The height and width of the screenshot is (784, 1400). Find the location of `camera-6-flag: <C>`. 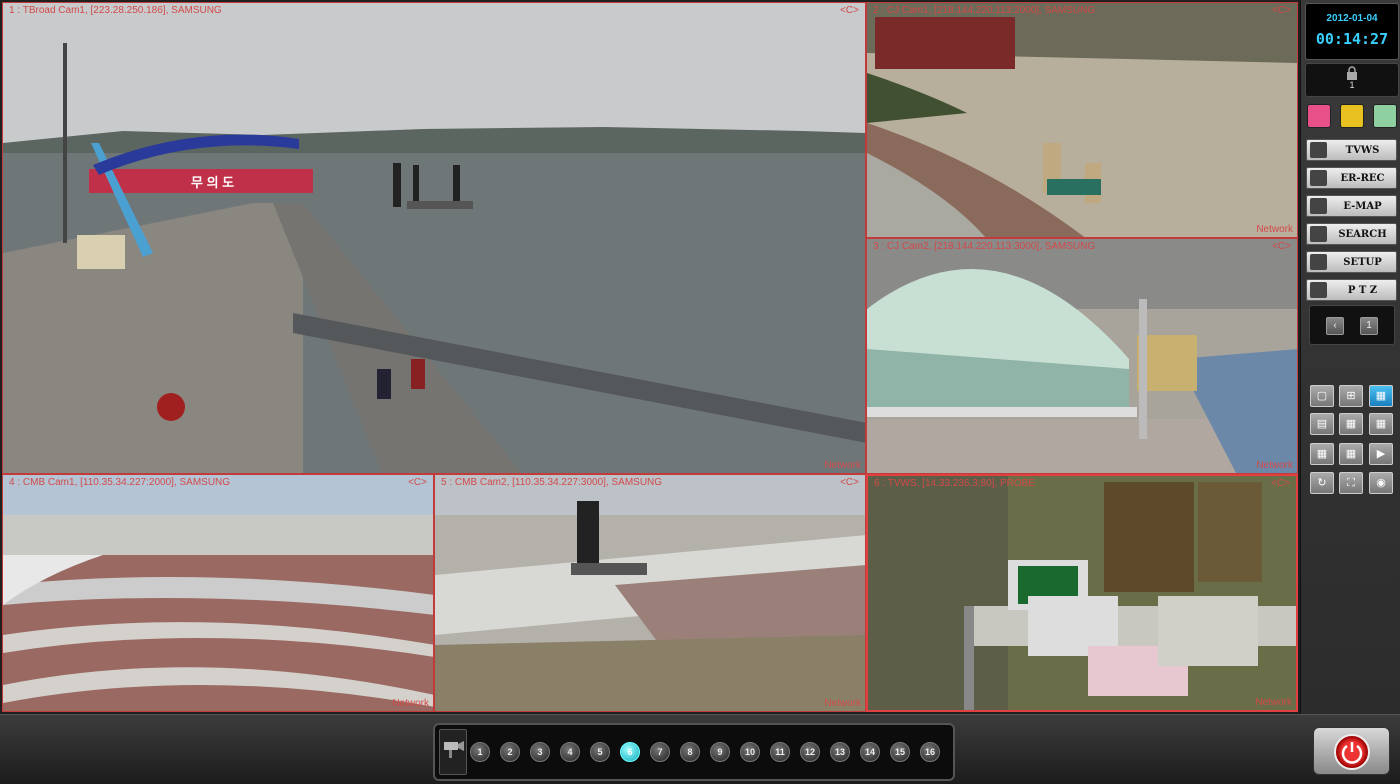

camera-6-flag: <C> is located at coordinates (1280, 483).